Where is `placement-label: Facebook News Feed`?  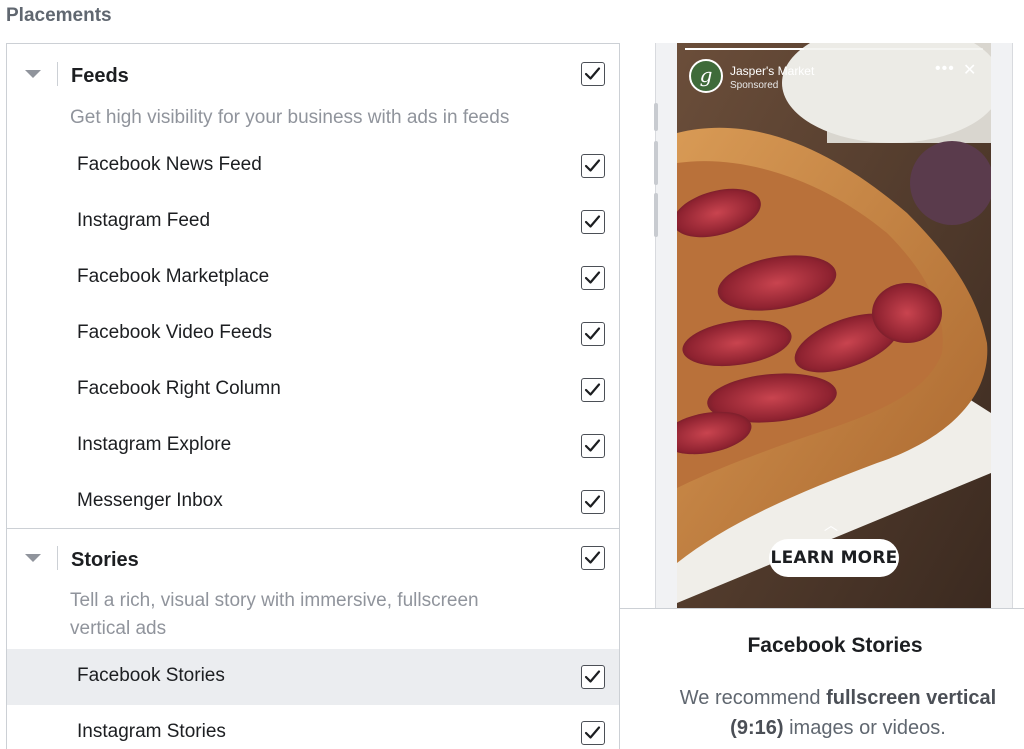 placement-label: Facebook News Feed is located at coordinates (169, 164).